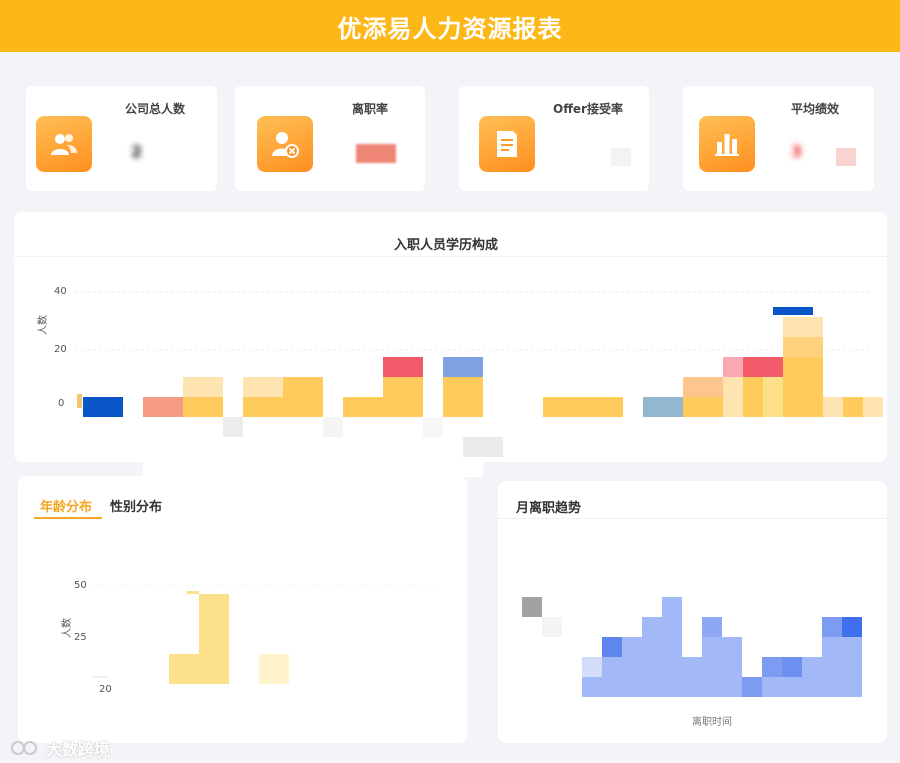  Describe the element at coordinates (66, 505) in the screenshot. I see `tab-age-distribution: 年龄分布` at that location.